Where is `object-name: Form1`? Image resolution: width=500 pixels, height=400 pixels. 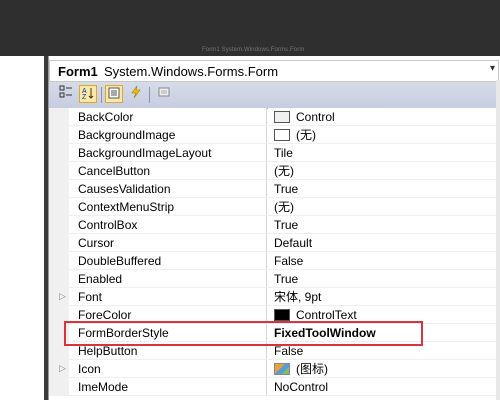 object-name: Form1 is located at coordinates (78, 71).